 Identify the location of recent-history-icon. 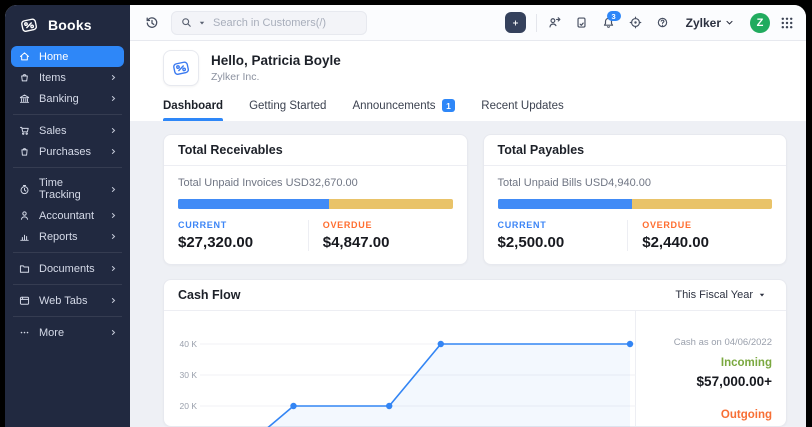
(152, 23).